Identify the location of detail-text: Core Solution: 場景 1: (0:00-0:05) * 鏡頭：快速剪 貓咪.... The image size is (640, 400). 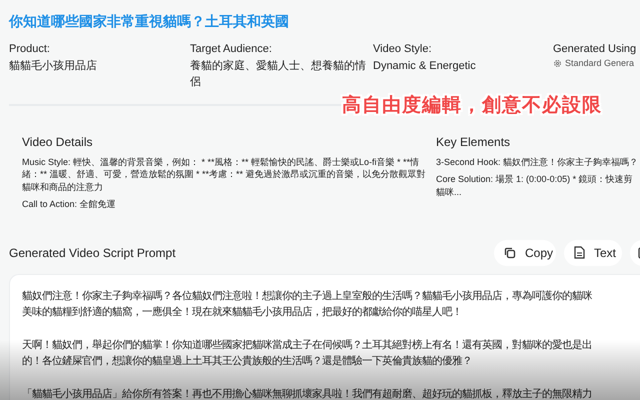
(535, 185).